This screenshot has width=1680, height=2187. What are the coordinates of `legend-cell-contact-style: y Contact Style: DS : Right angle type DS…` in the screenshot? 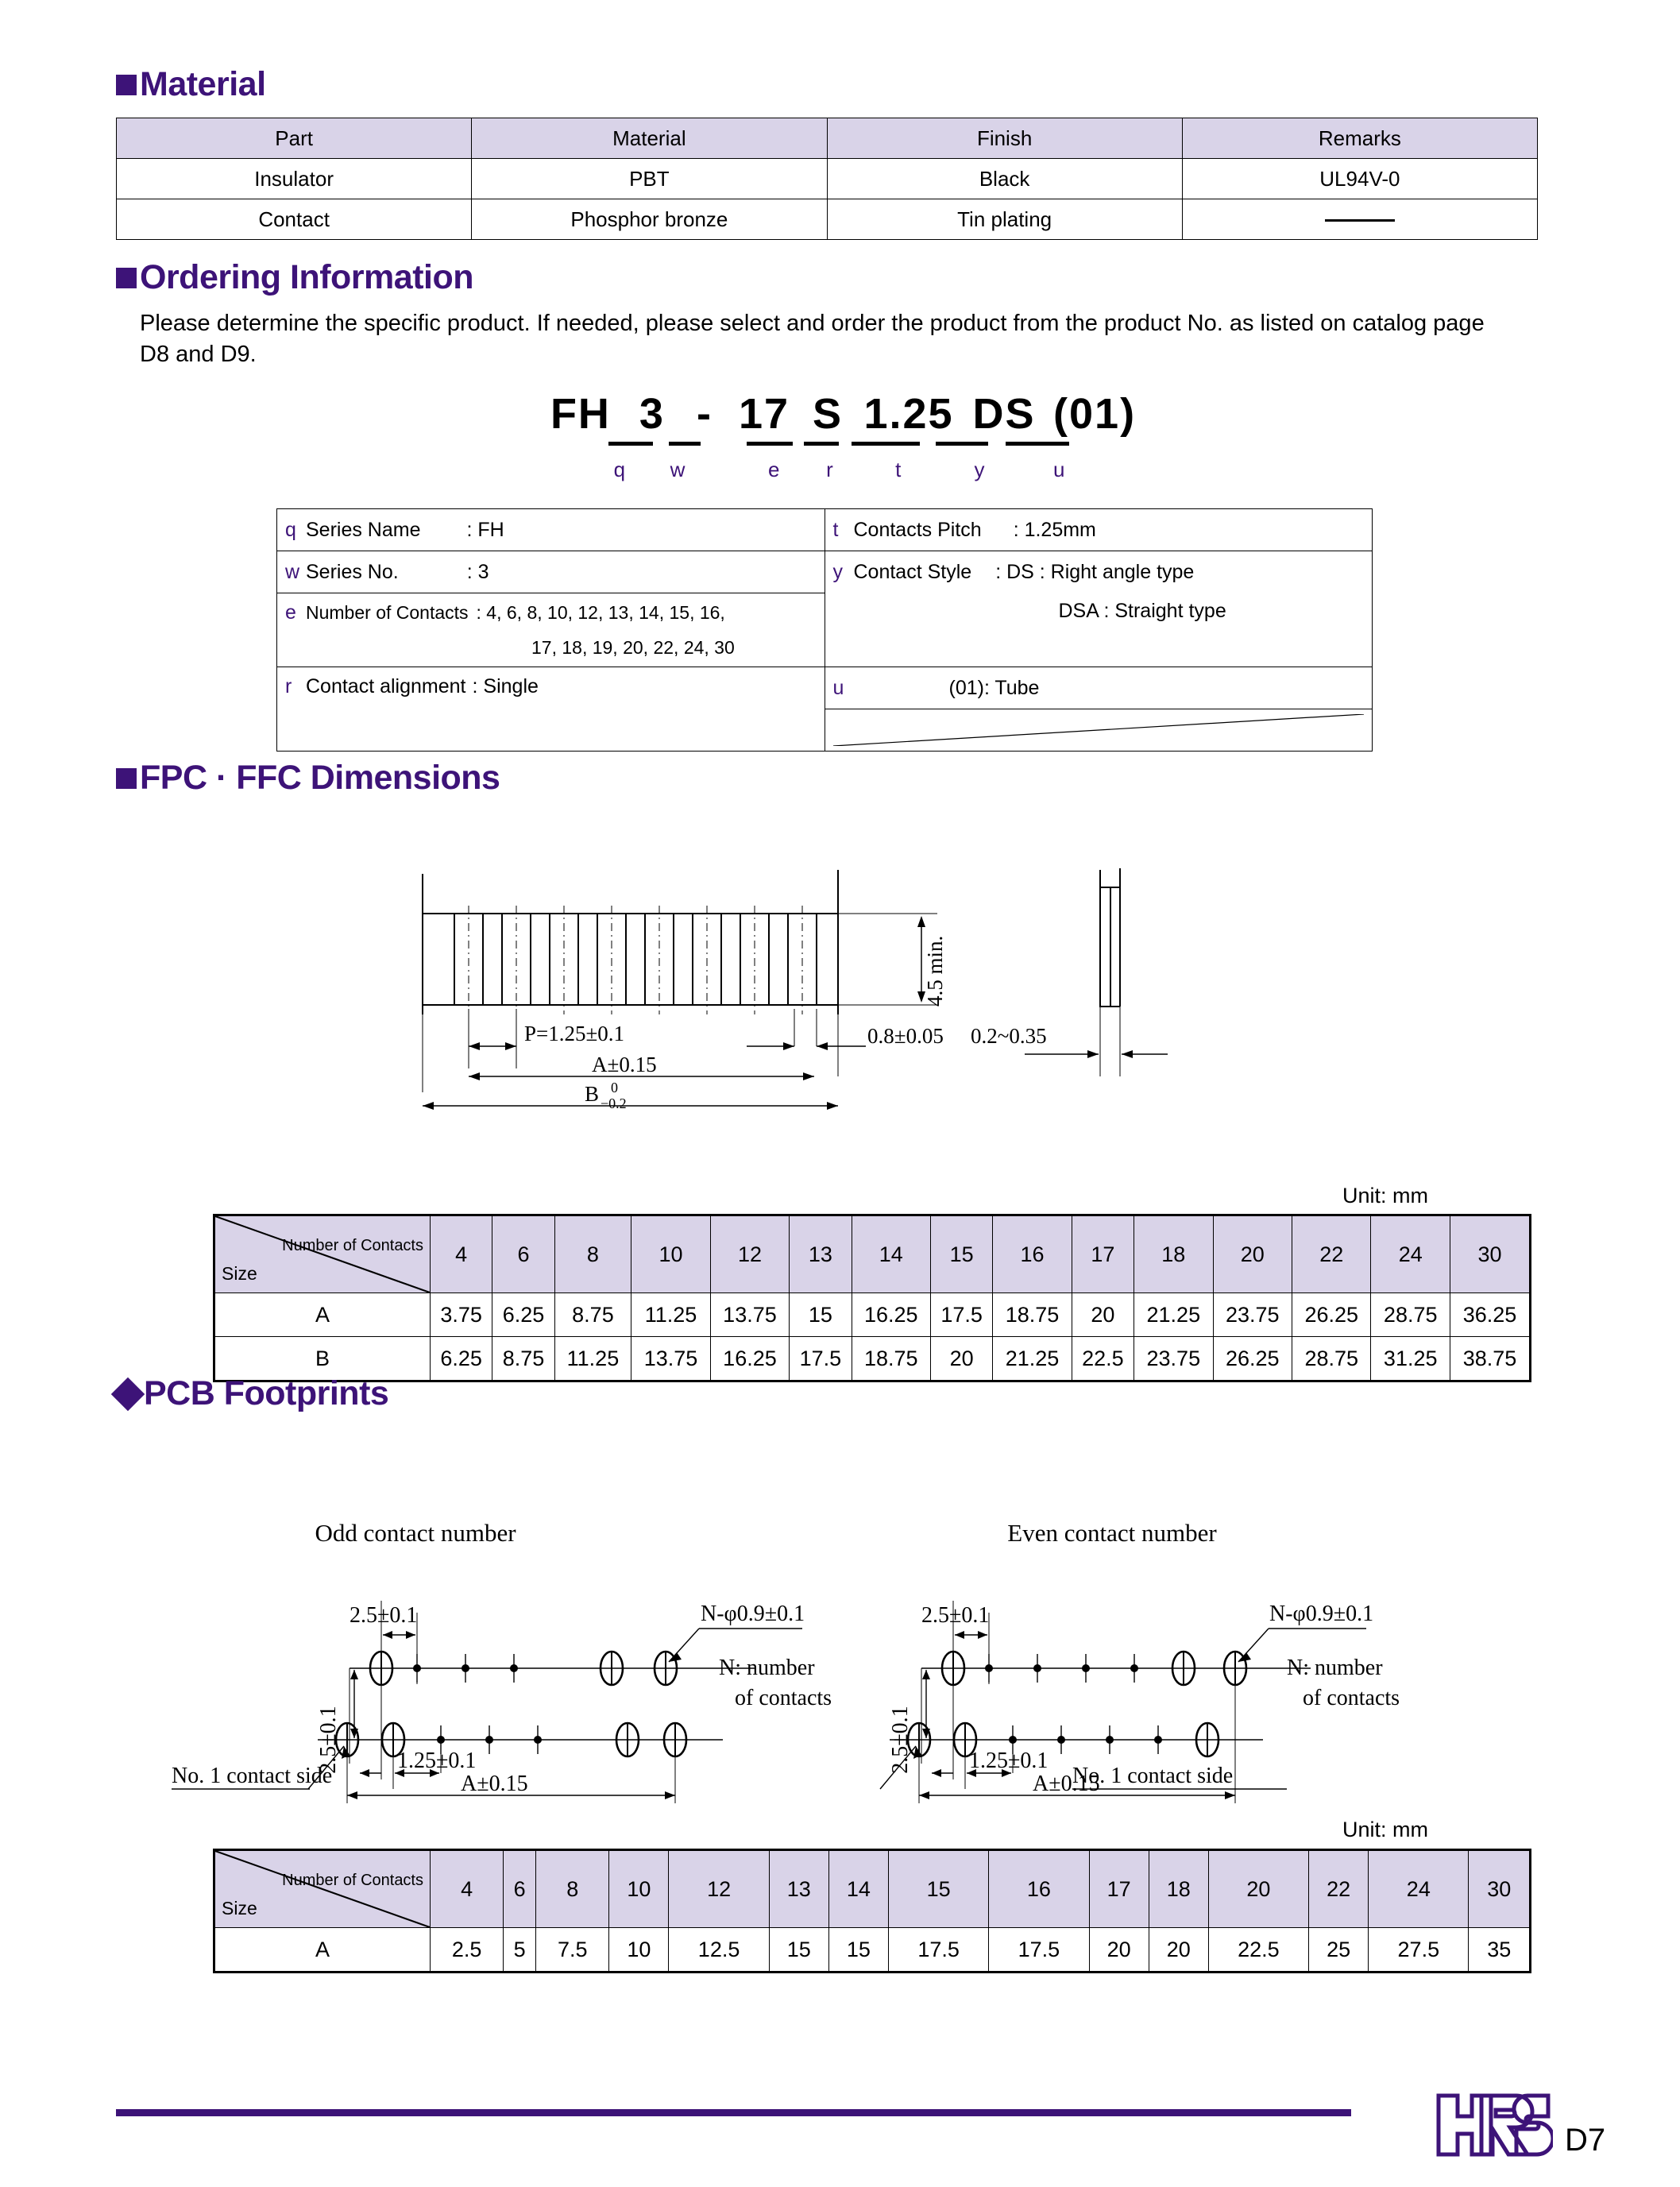 It's located at (1098, 609).